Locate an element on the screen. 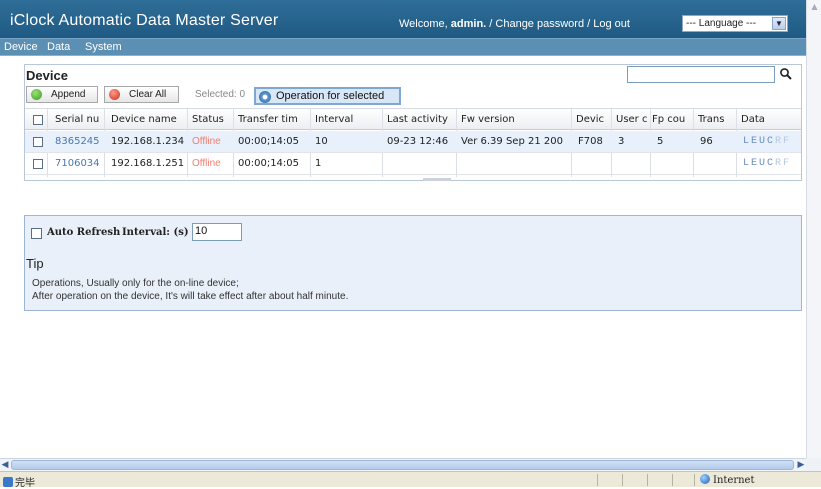 The width and height of the screenshot is (821, 489). app-title: iClock Automatic Data Master Server is located at coordinates (144, 20).